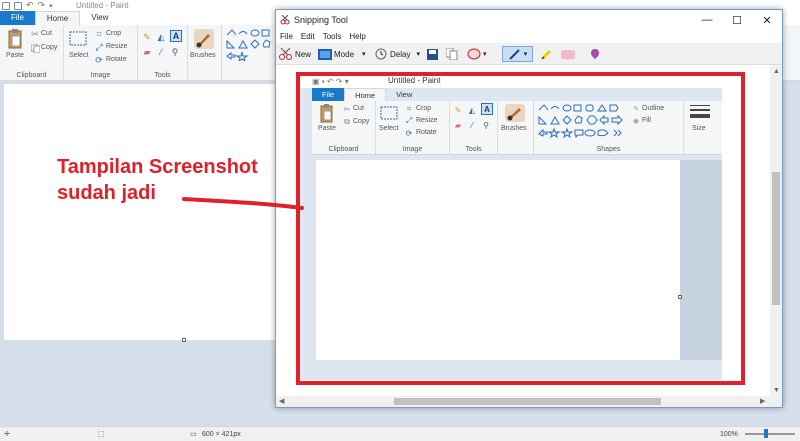 This screenshot has height=441, width=800. What do you see at coordinates (99, 34) in the screenshot?
I see `crop-icon: ⌗` at bounding box center [99, 34].